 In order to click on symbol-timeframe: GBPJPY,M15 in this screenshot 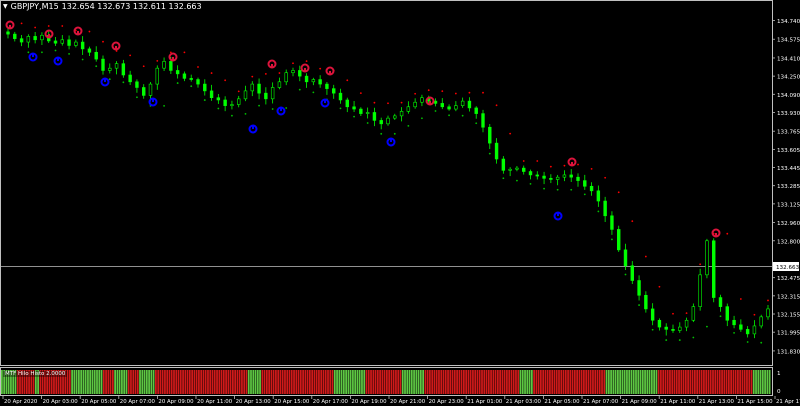, I will do `click(34, 6)`.